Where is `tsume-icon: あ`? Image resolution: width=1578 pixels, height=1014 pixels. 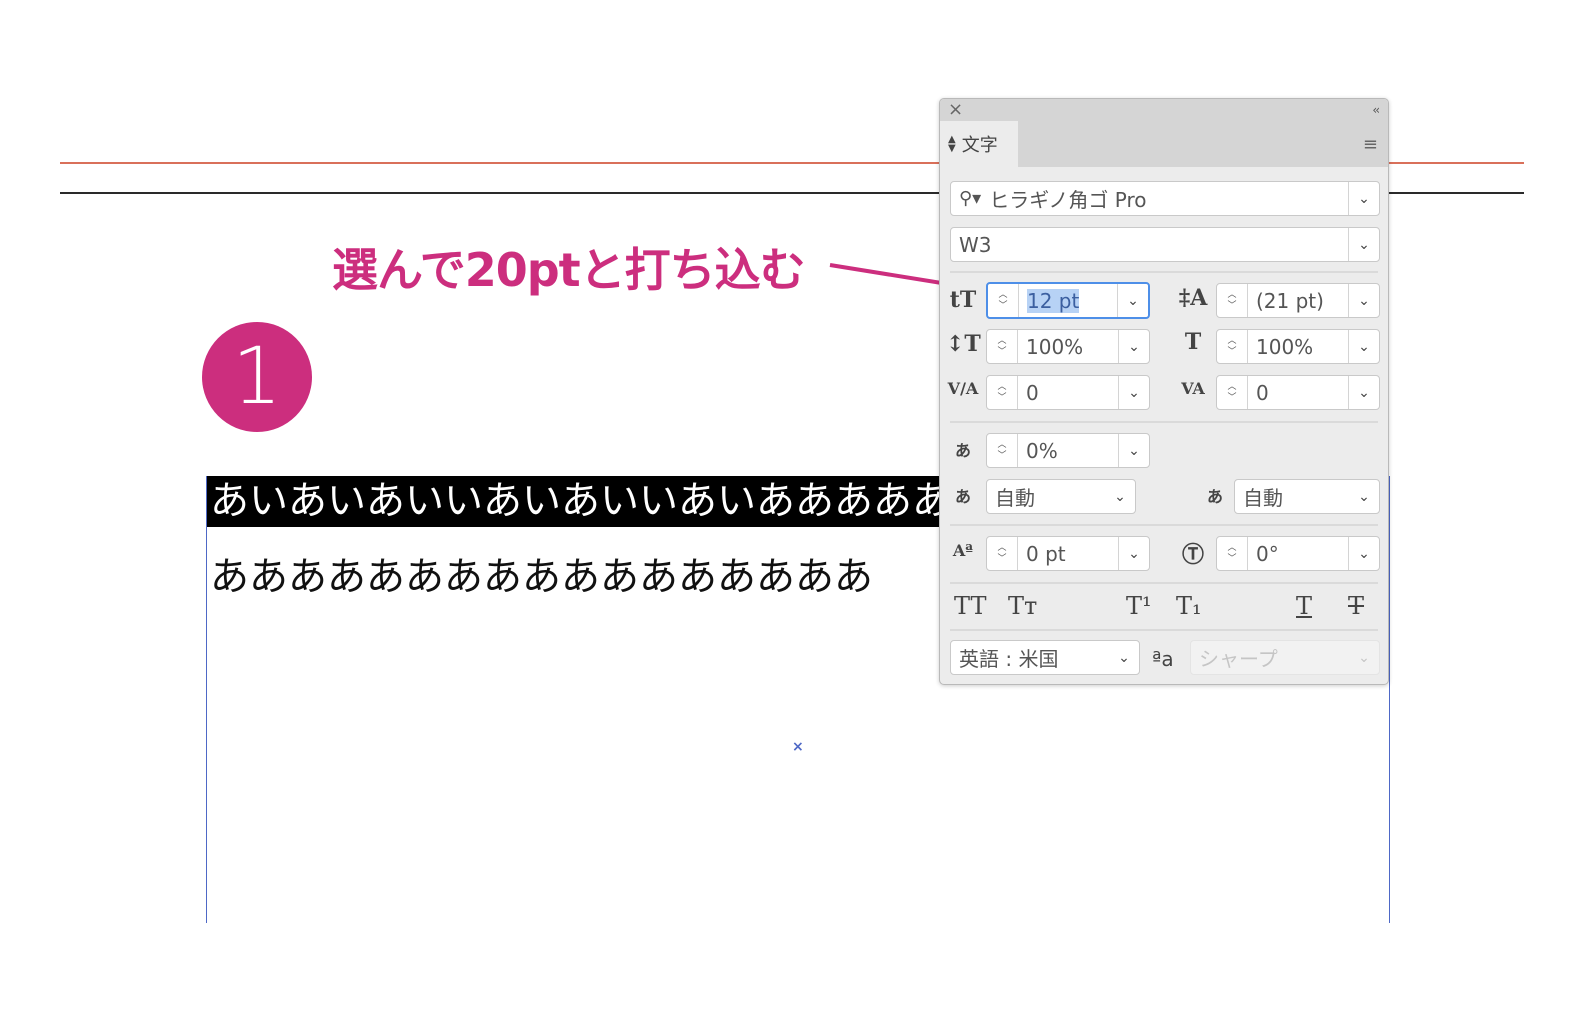
tsume-icon: あ is located at coordinates (962, 450).